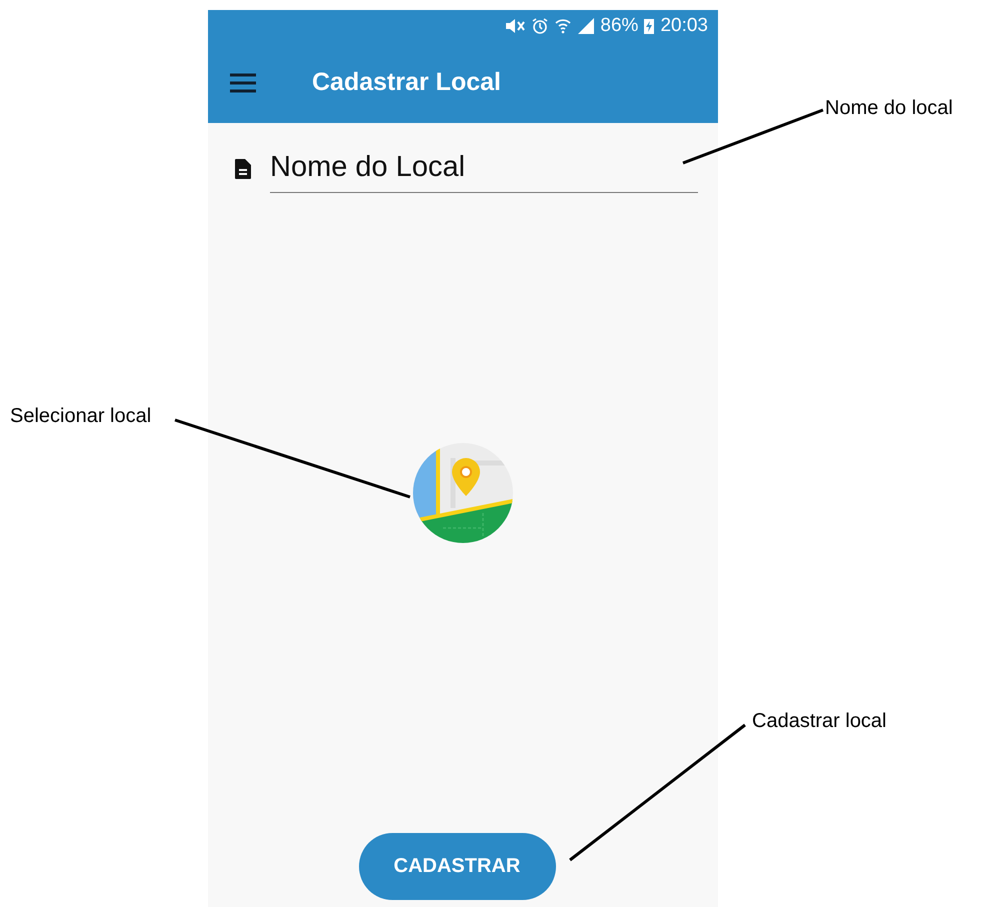 This screenshot has width=982, height=907. Describe the element at coordinates (649, 26) in the screenshot. I see `battery-icon` at that location.